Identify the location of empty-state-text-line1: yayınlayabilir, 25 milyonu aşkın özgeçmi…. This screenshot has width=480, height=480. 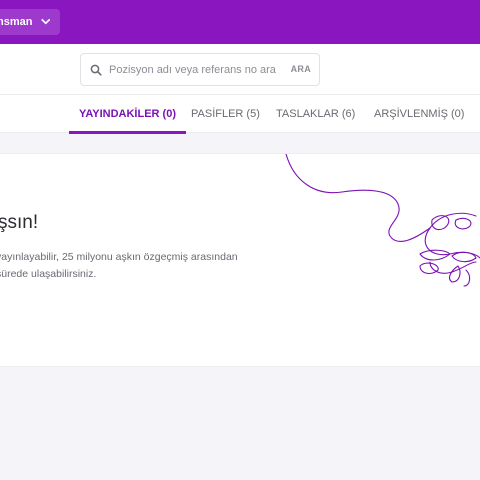
(119, 257).